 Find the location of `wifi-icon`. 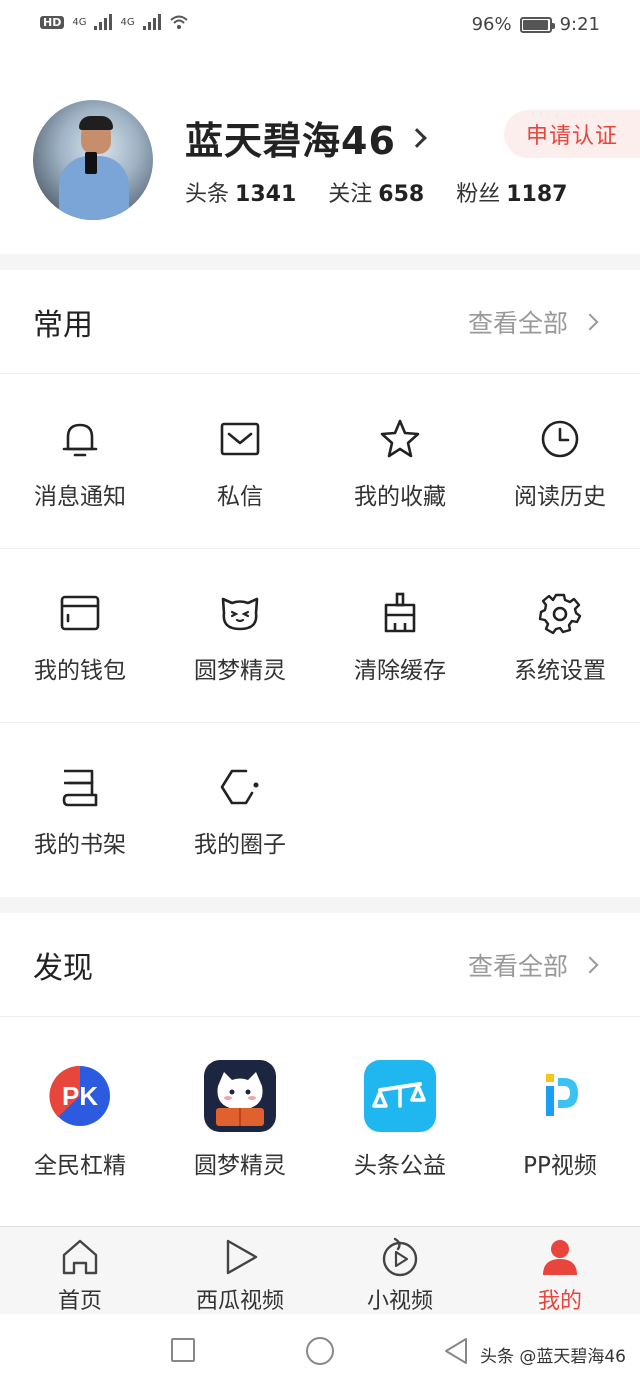

wifi-icon is located at coordinates (178, 22).